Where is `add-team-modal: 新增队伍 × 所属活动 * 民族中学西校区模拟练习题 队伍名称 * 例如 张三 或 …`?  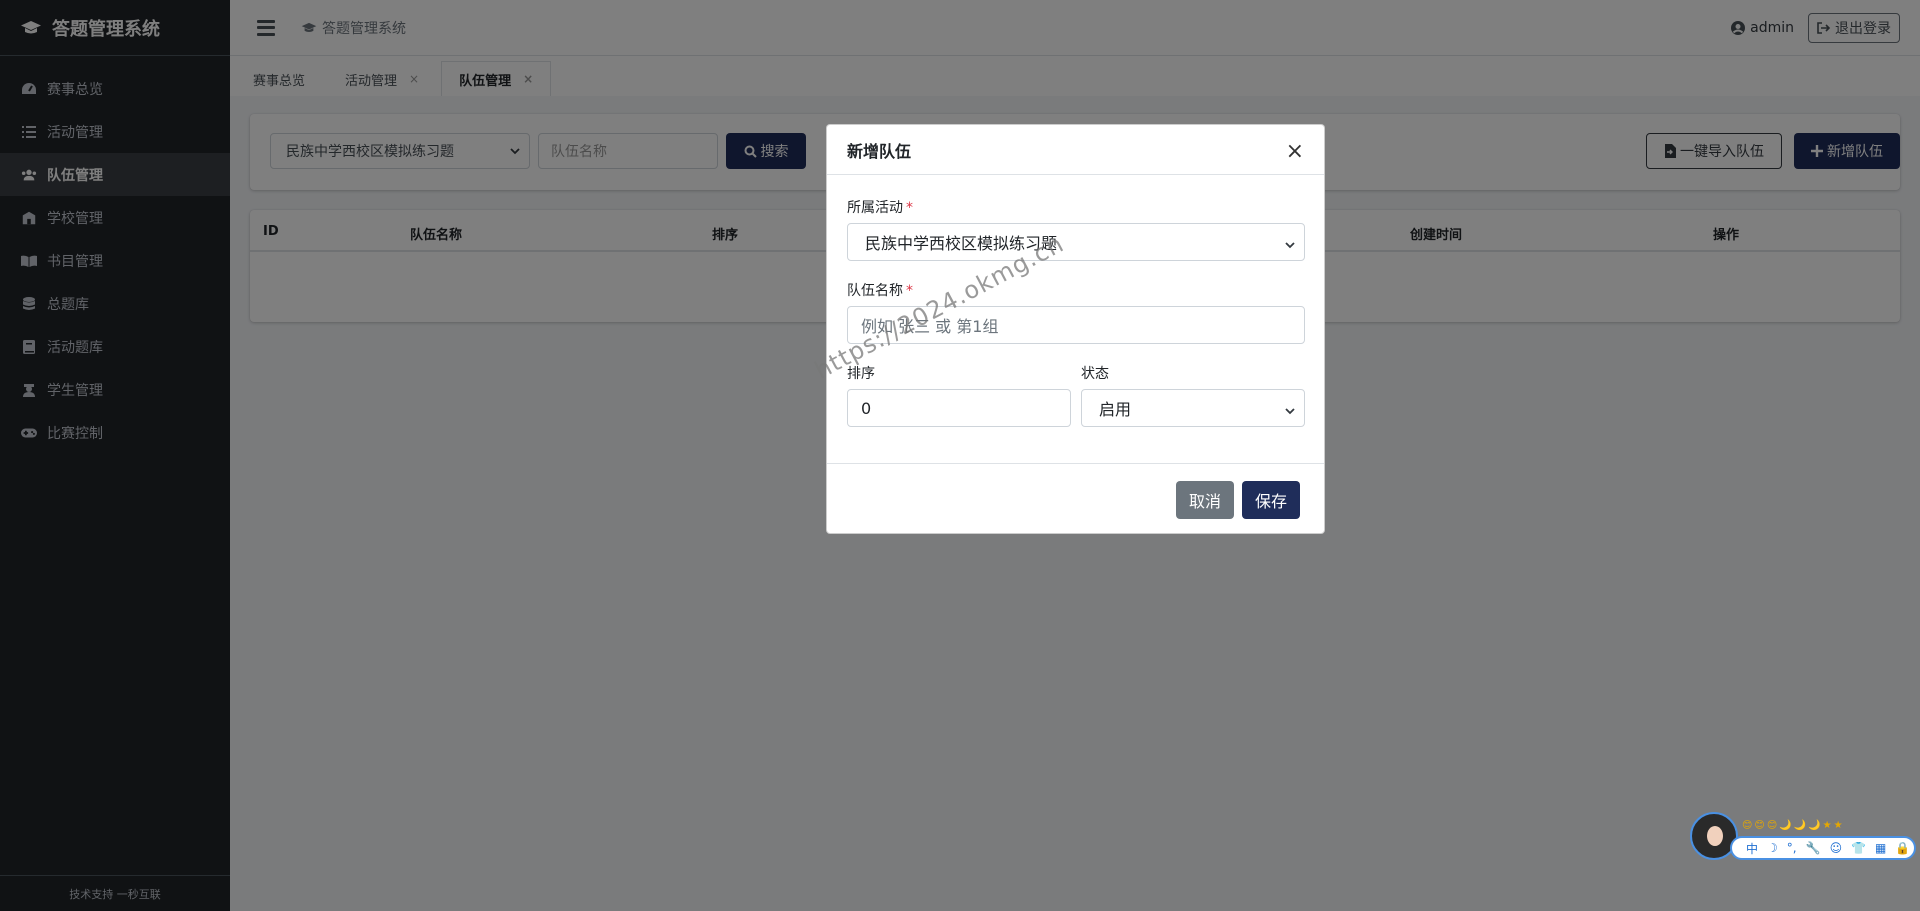
add-team-modal: 新增队伍 × 所属活动 * 民族中学西校区模拟练习题 队伍名称 * 例如 张三 或 … is located at coordinates (1075, 329).